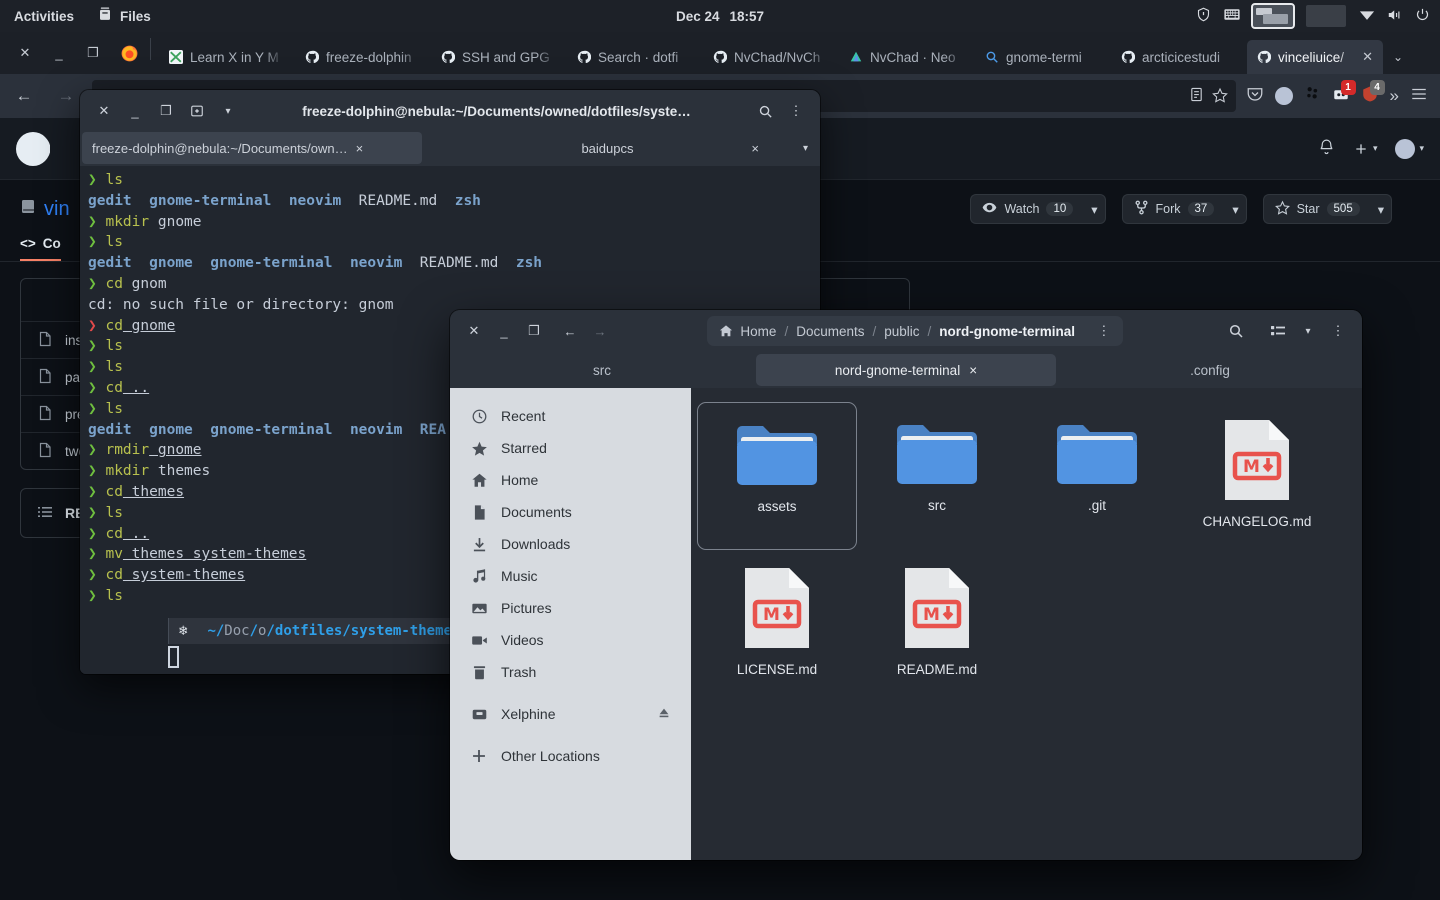 The height and width of the screenshot is (900, 1440). Describe the element at coordinates (104, 111) in the screenshot. I see `terminal-close-button: ✕` at that location.